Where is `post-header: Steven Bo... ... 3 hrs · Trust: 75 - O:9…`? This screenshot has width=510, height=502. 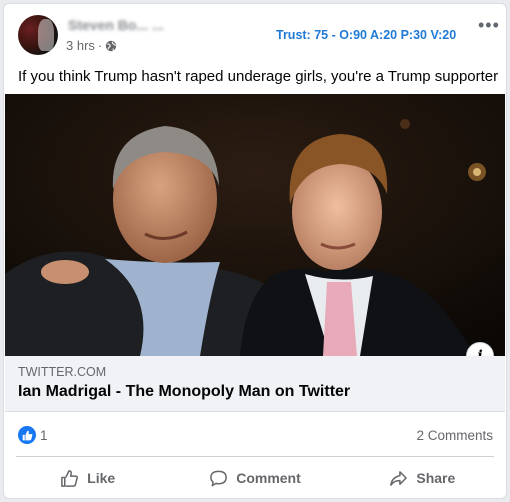
post-header: Steven Bo... ... 3 hrs · Trust: 75 - O:9… is located at coordinates (255, 34).